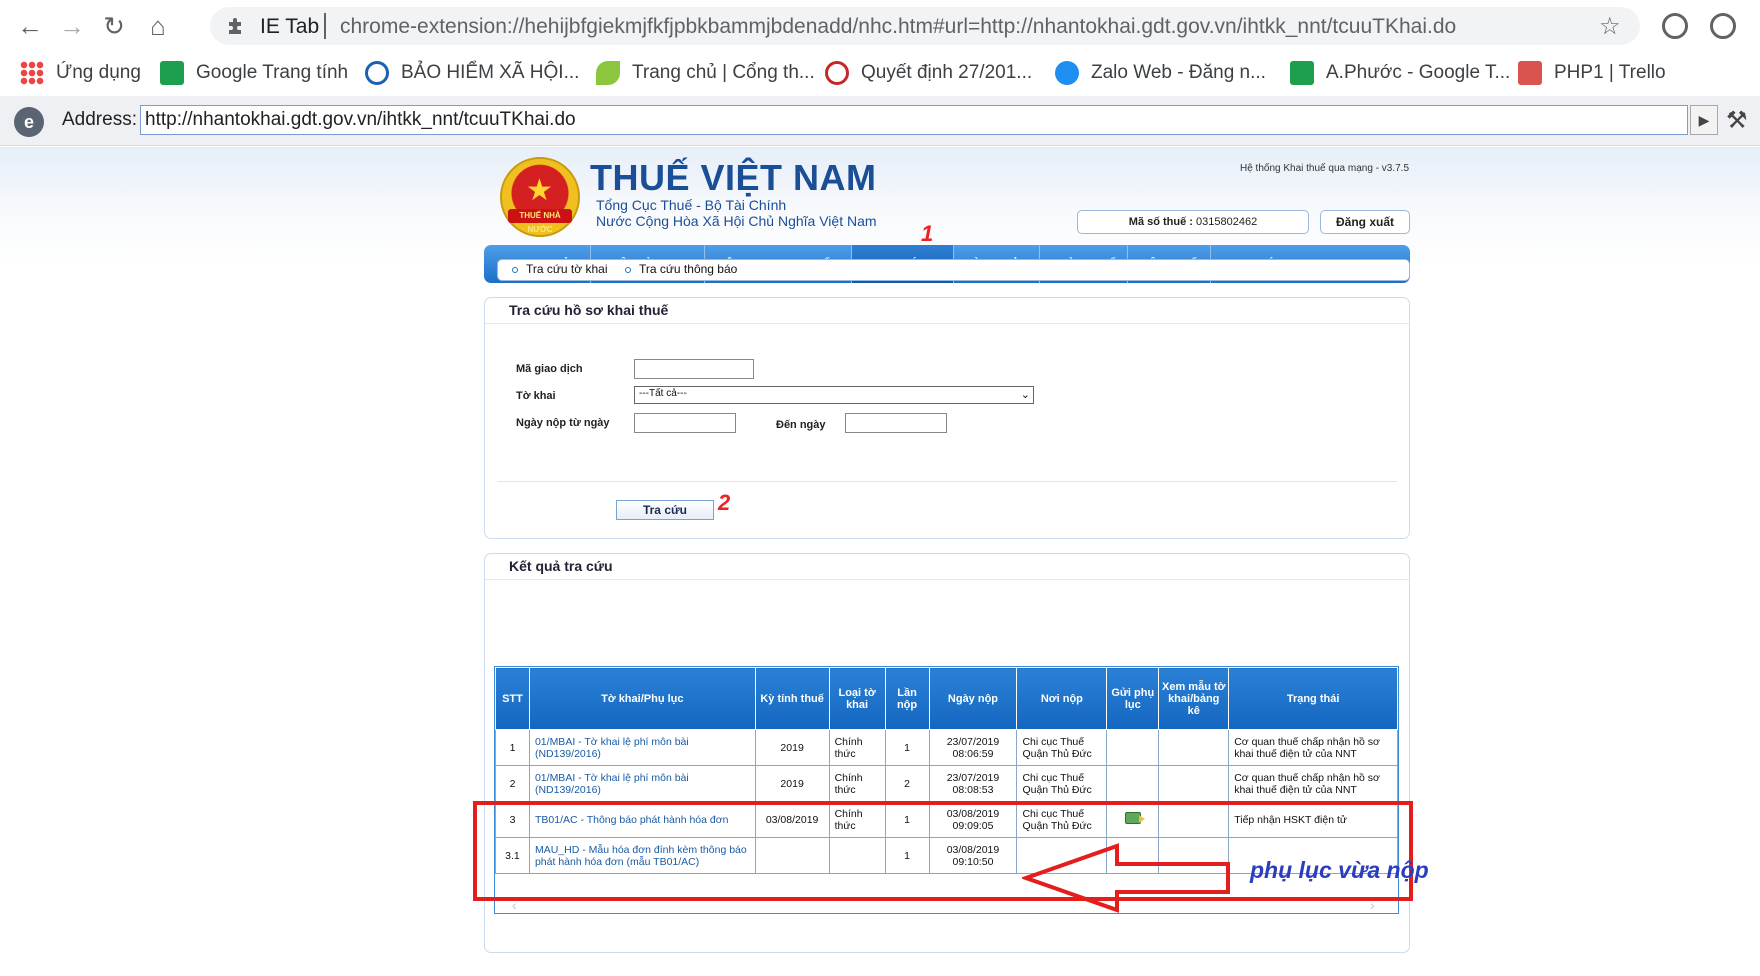 Image resolution: width=1760 pixels, height=976 pixels. What do you see at coordinates (724, 502) in the screenshot?
I see `annotation-step-2: 2` at bounding box center [724, 502].